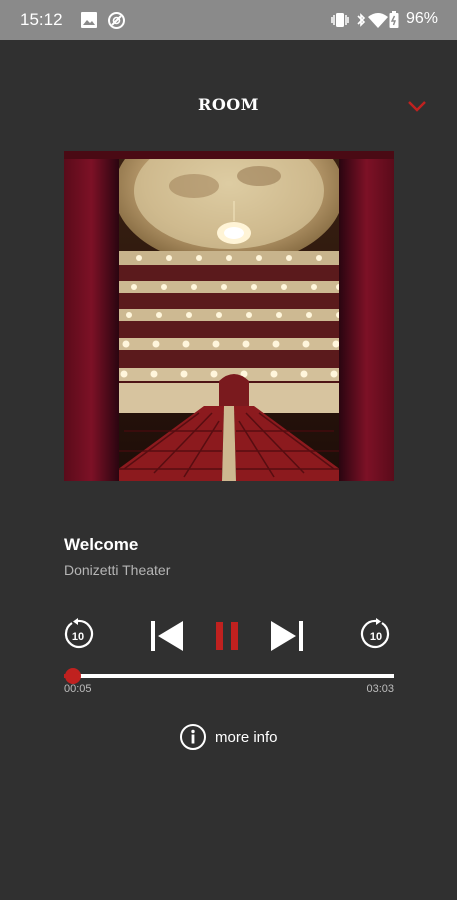 The image size is (457, 900). I want to click on rewind-10-icon: 10, so click(79, 633).